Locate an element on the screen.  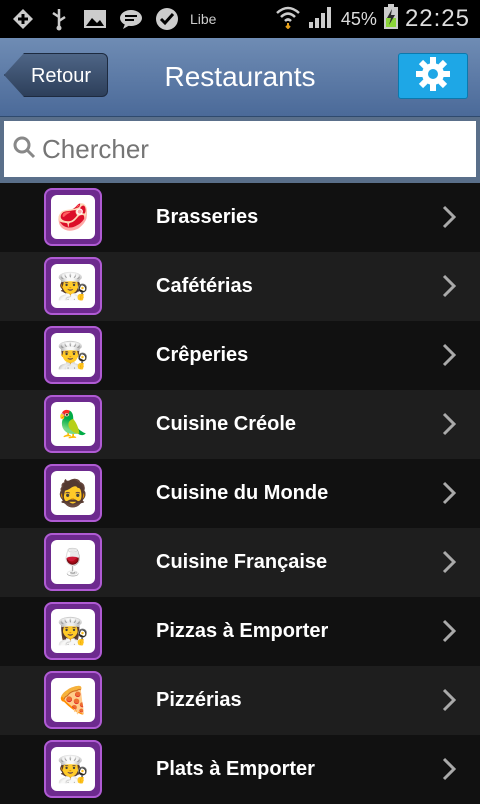
search-input is located at coordinates (242, 149).